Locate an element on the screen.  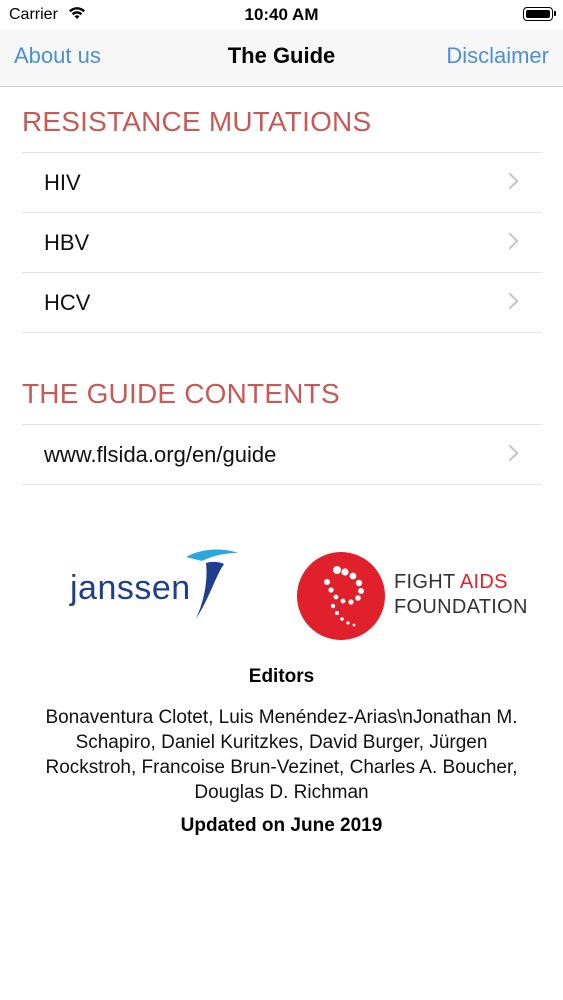
list-item-hiv: HIV is located at coordinates (282, 183).